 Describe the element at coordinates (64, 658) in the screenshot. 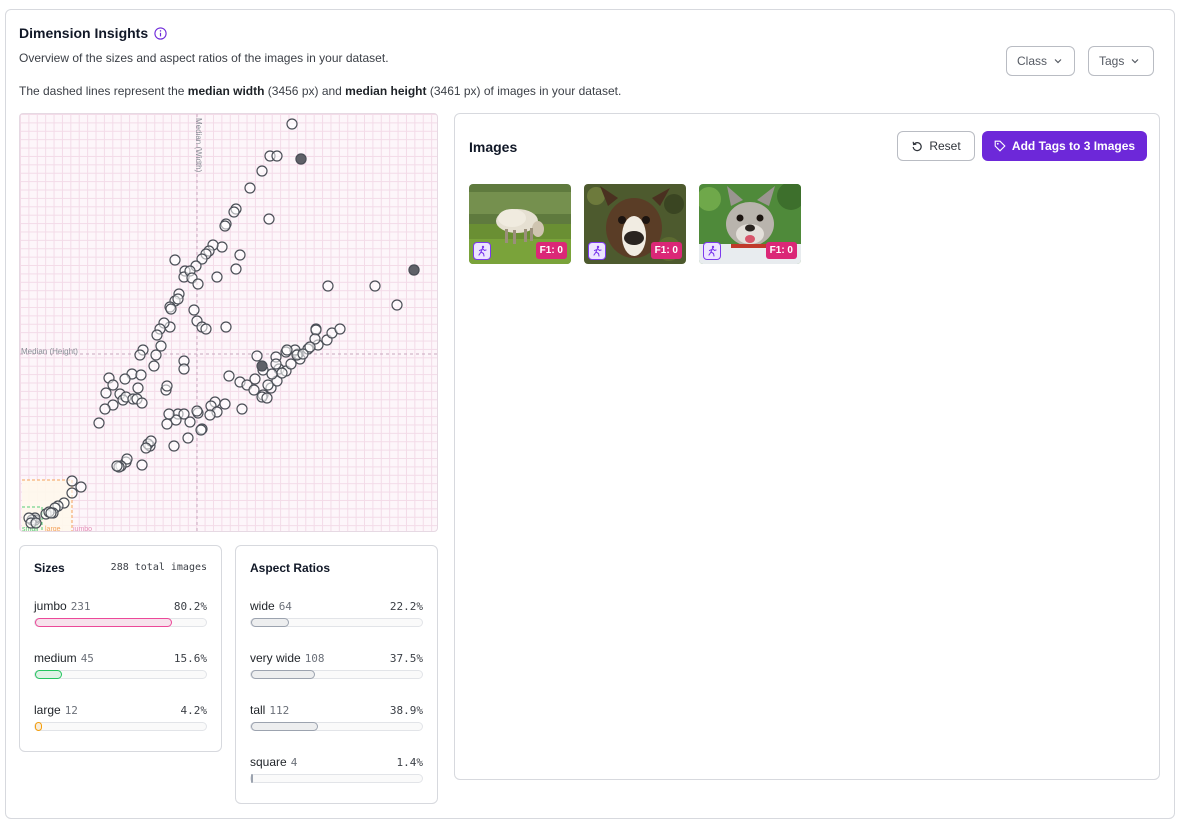

I see `size-label: medium 45` at that location.